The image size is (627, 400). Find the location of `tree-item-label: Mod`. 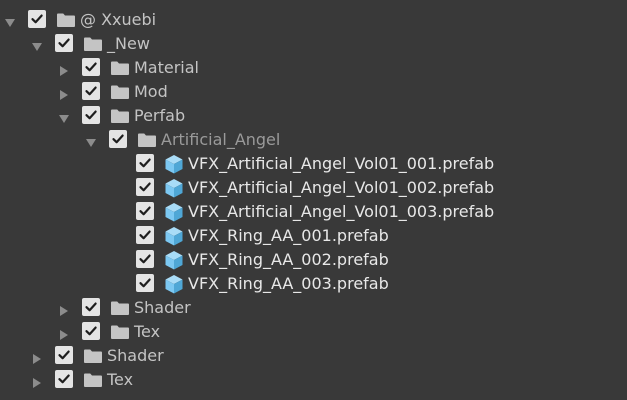

tree-item-label: Mod is located at coordinates (151, 91).